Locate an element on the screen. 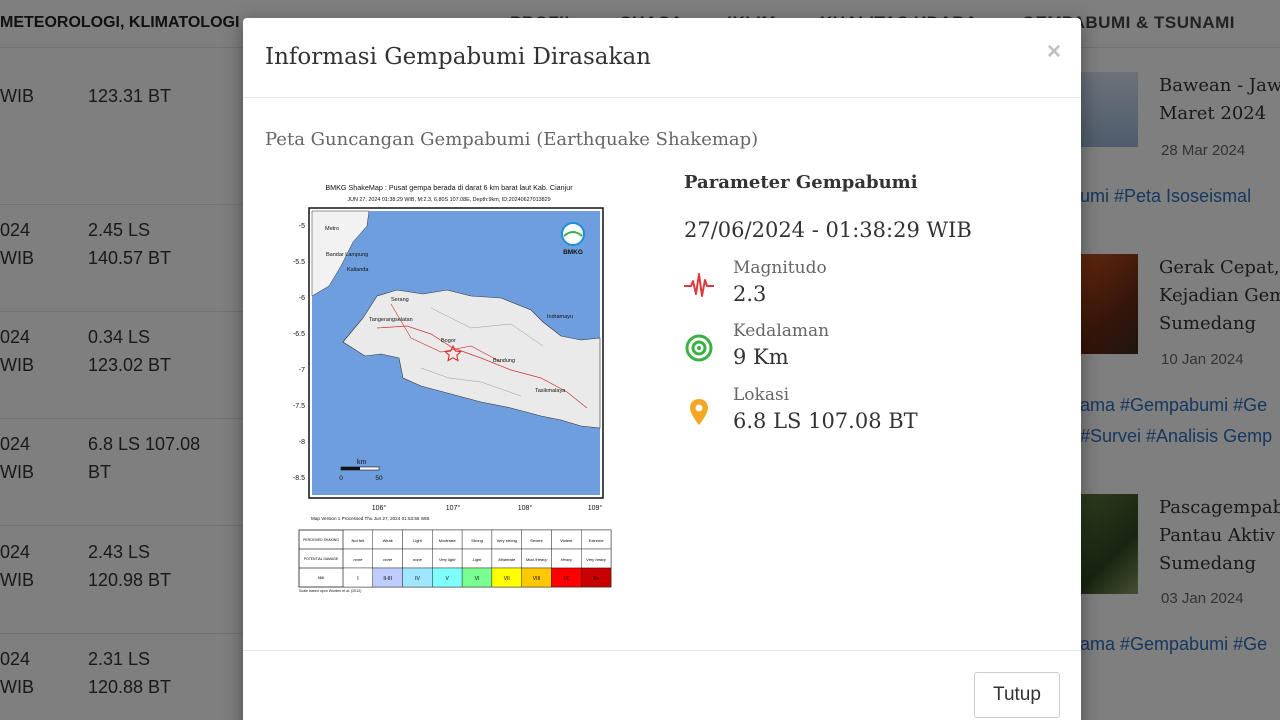  city-label: Indramayu is located at coordinates (560, 317).